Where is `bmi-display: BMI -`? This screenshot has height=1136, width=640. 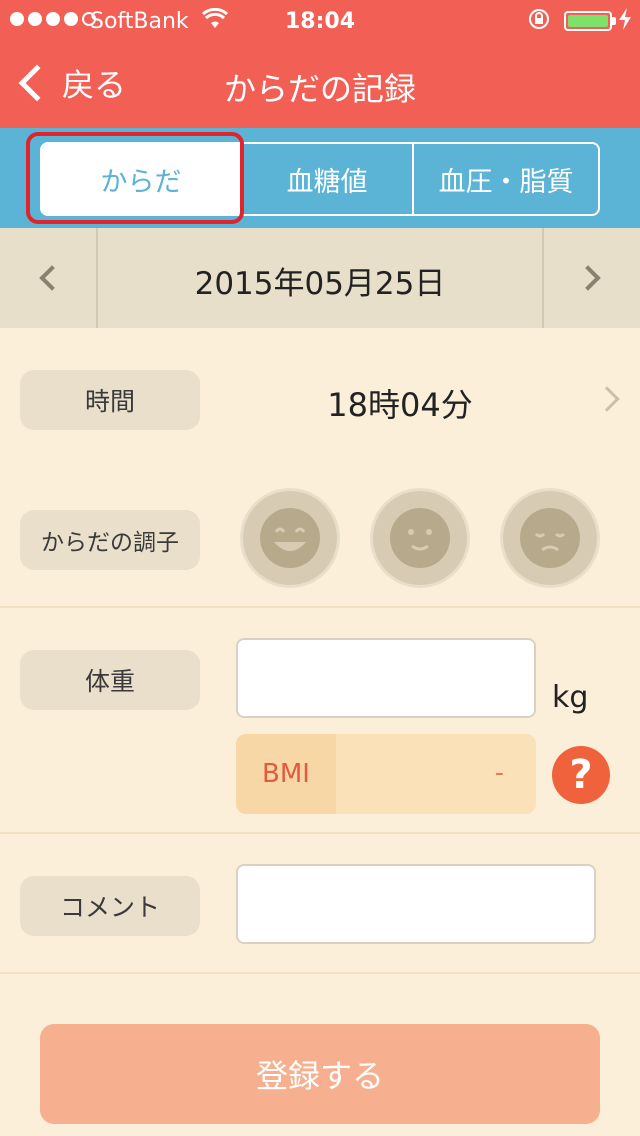
bmi-display: BMI - is located at coordinates (386, 774).